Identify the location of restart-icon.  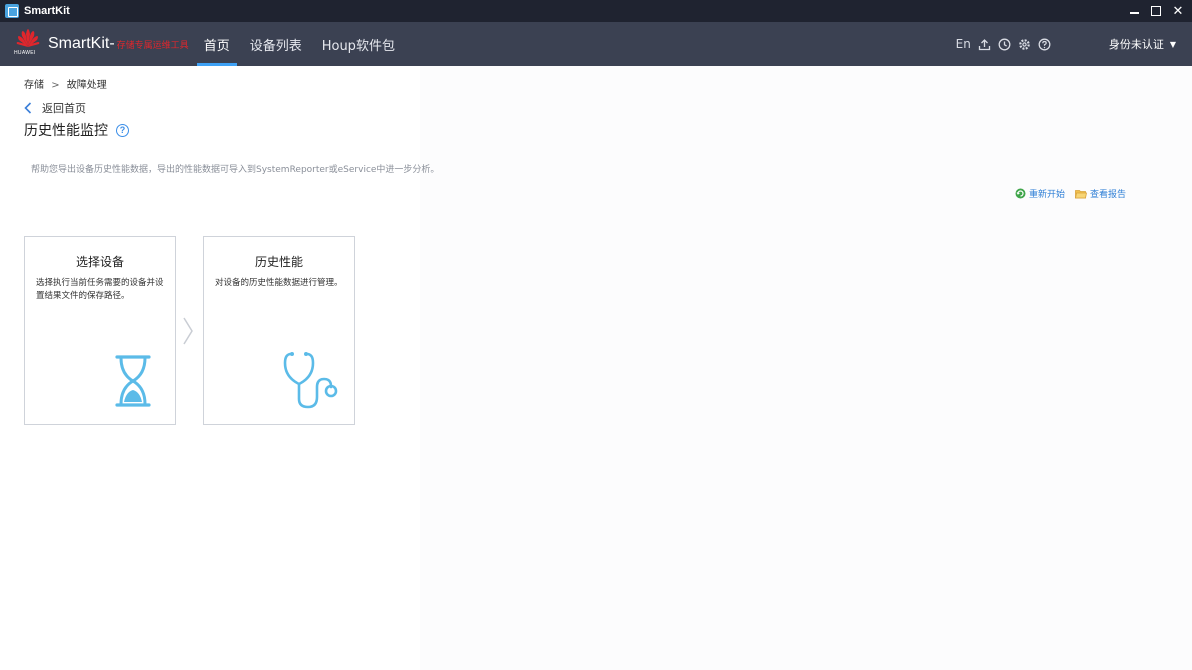
(1020, 193).